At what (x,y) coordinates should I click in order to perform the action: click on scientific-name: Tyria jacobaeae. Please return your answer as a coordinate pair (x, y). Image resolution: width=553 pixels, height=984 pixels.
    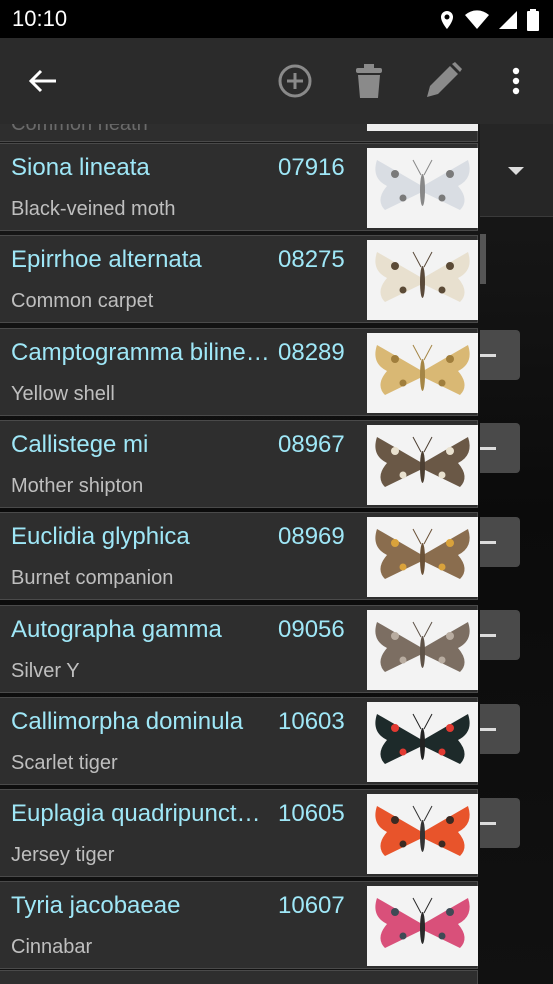
    Looking at the image, I should click on (96, 905).